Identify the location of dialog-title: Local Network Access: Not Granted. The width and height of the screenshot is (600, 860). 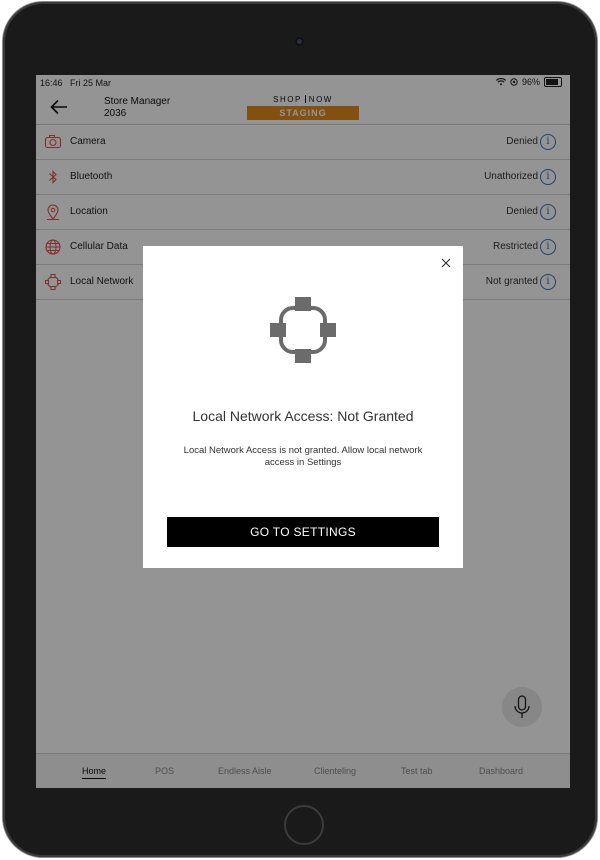
(303, 416).